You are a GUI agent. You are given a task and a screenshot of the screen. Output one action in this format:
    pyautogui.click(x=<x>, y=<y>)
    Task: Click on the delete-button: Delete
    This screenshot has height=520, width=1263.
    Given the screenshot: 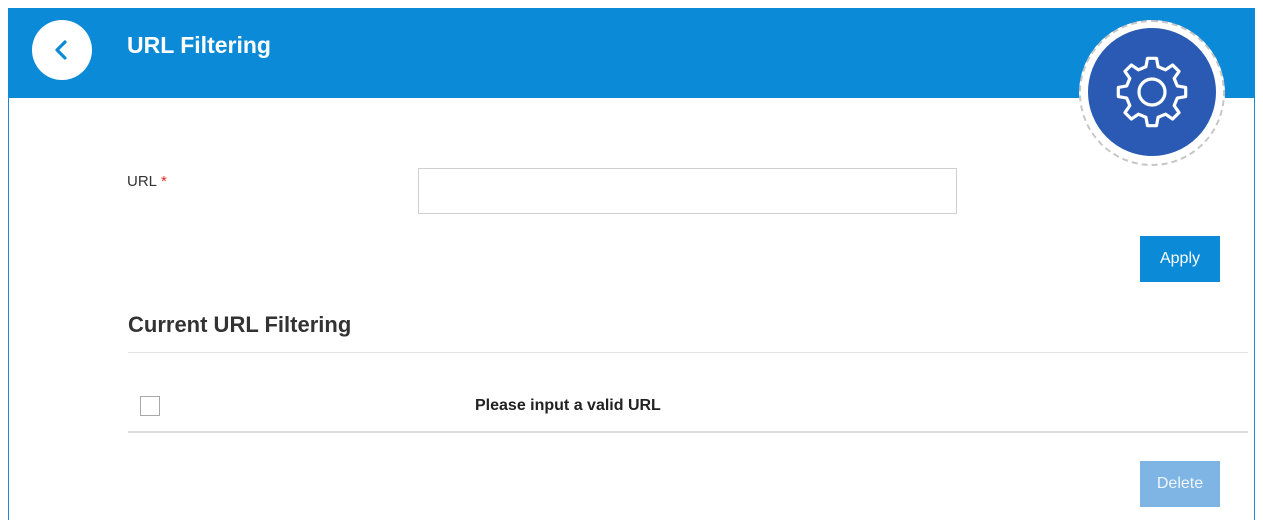 What is the action you would take?
    pyautogui.click(x=1180, y=484)
    